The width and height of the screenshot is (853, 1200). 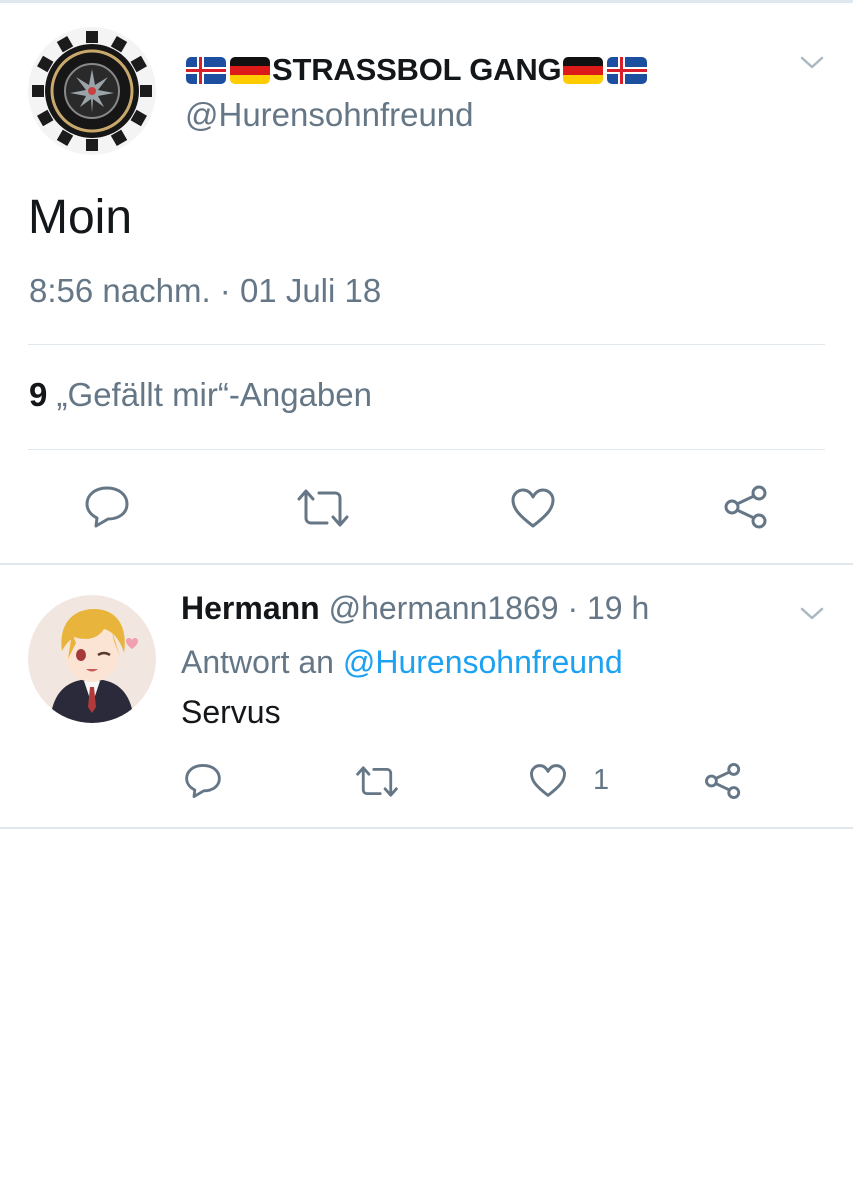 I want to click on likes-count: 9, so click(x=38, y=394).